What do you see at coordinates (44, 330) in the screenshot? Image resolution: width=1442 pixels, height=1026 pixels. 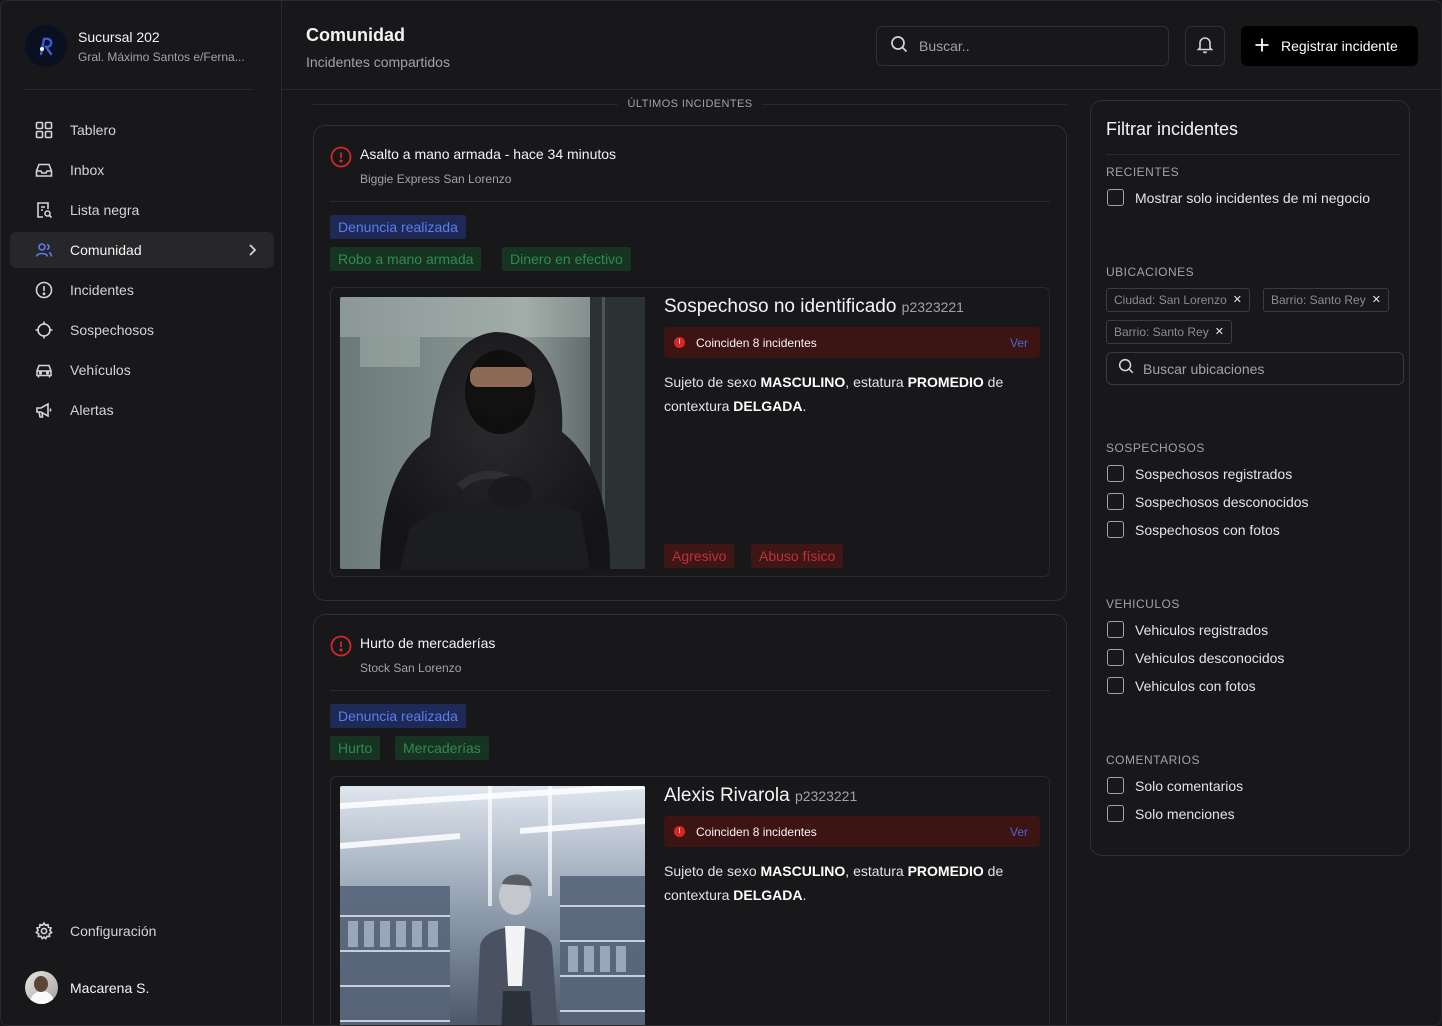 I see `crosshair-icon` at bounding box center [44, 330].